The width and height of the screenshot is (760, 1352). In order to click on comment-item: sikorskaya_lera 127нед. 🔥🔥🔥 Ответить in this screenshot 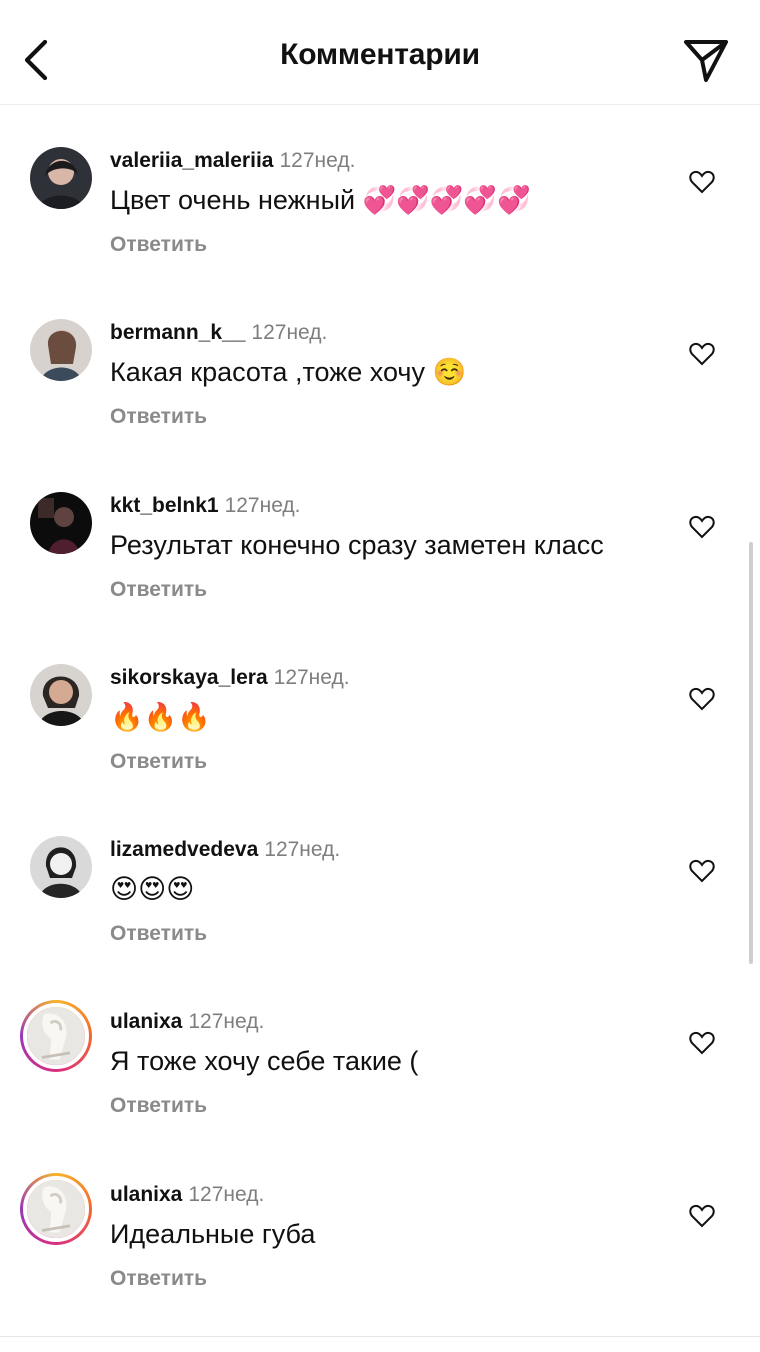, I will do `click(380, 708)`.